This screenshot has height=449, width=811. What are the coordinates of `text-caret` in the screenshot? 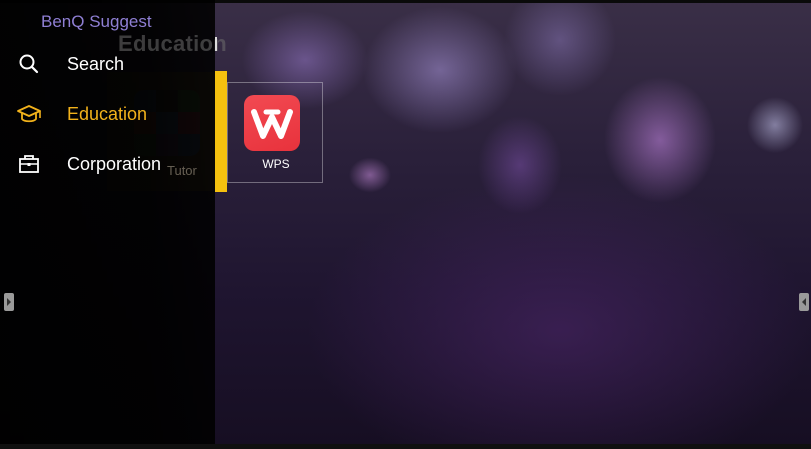 It's located at (216, 44).